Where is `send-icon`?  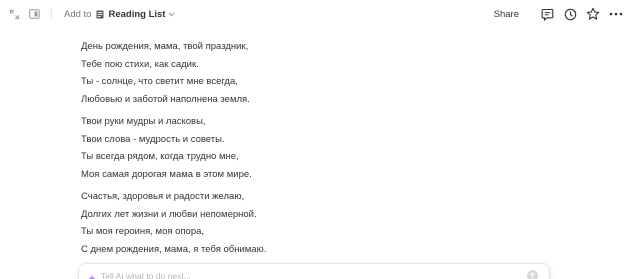
send-icon is located at coordinates (532, 274).